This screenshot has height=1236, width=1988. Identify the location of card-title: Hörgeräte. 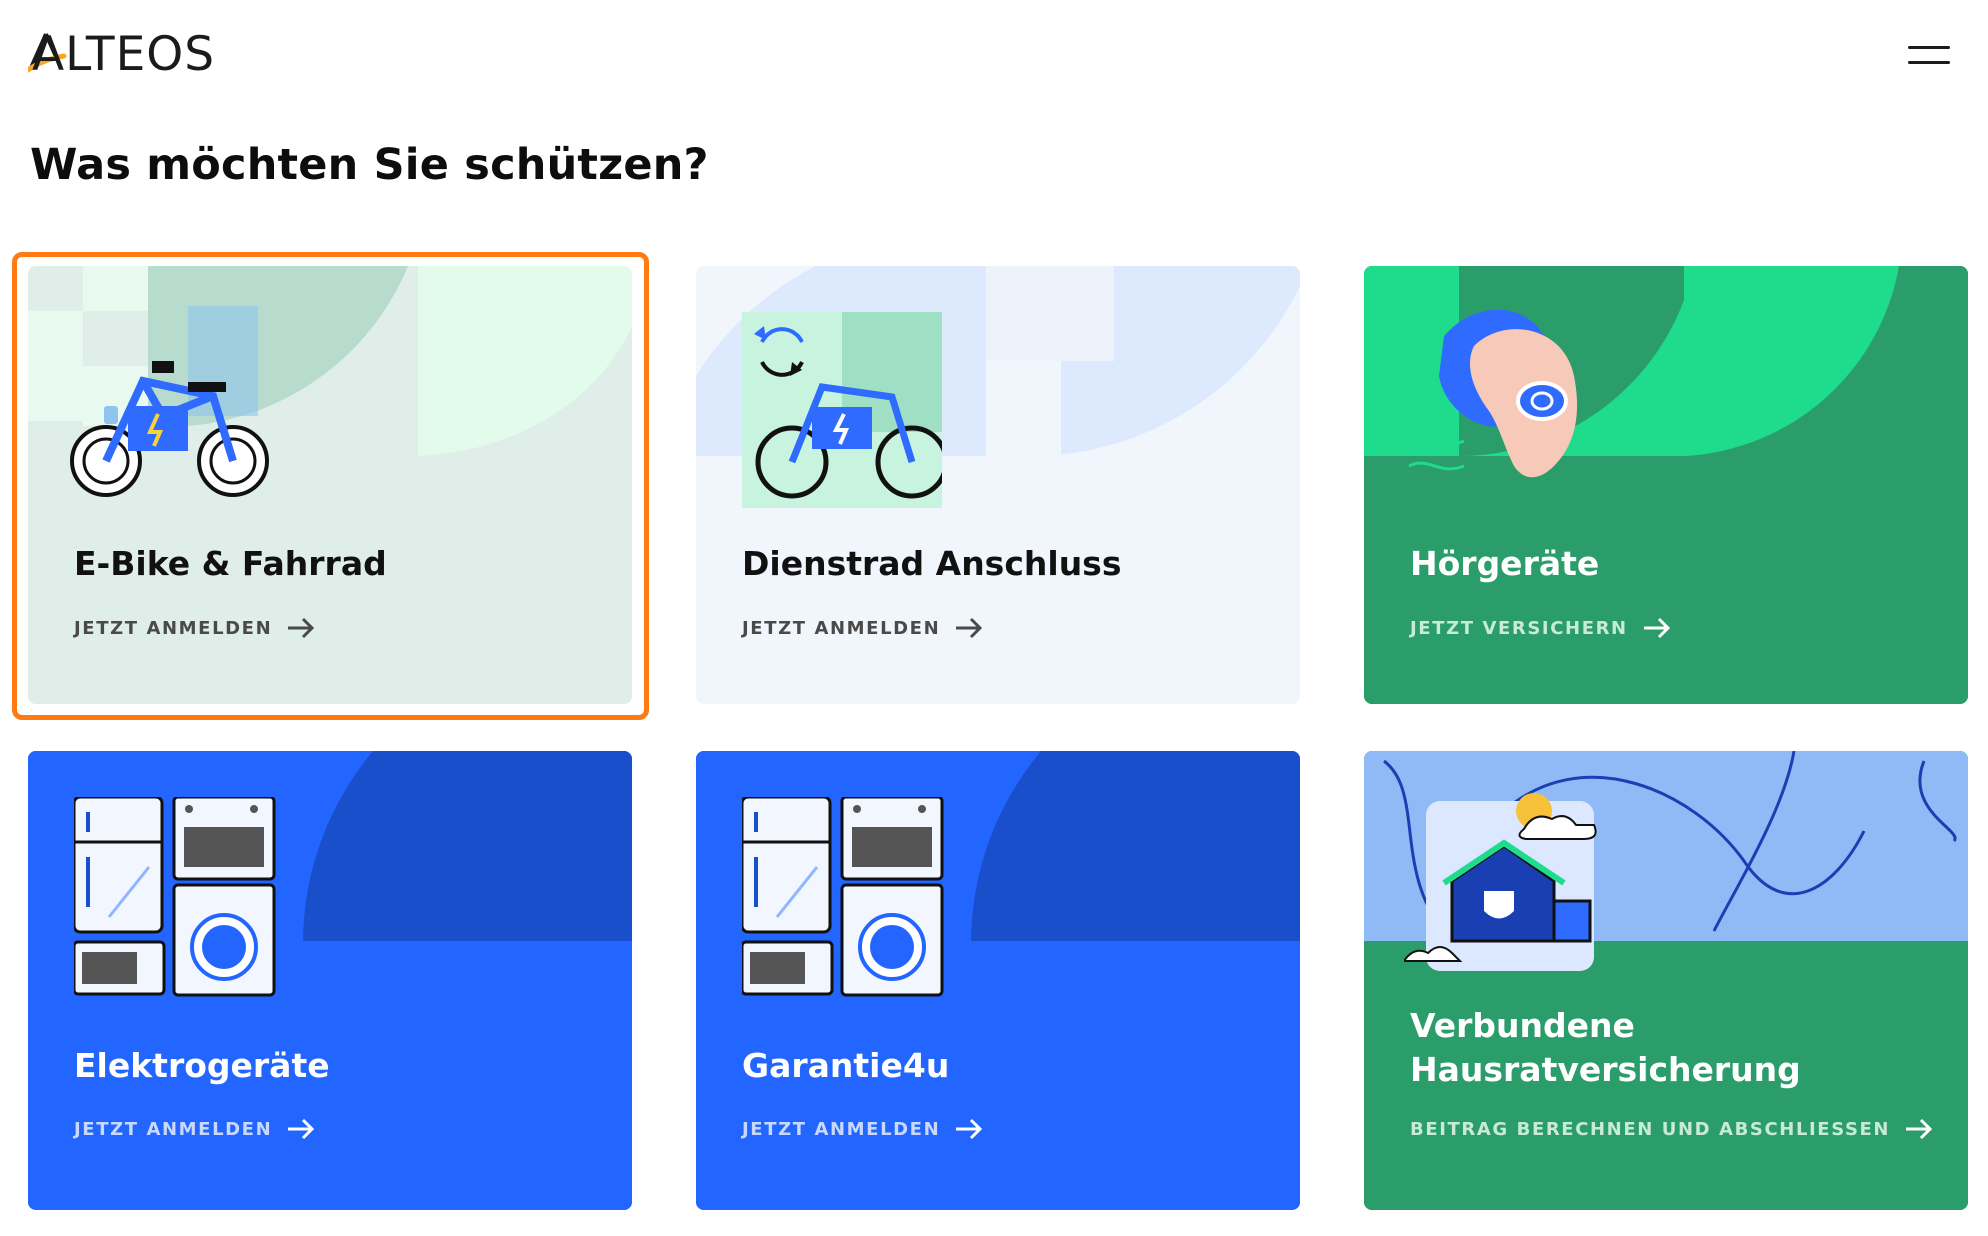
(1505, 563).